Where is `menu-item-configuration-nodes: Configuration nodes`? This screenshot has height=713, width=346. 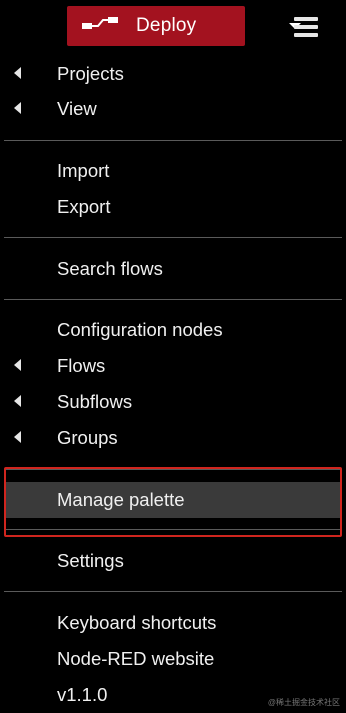 menu-item-configuration-nodes: Configuration nodes is located at coordinates (173, 330).